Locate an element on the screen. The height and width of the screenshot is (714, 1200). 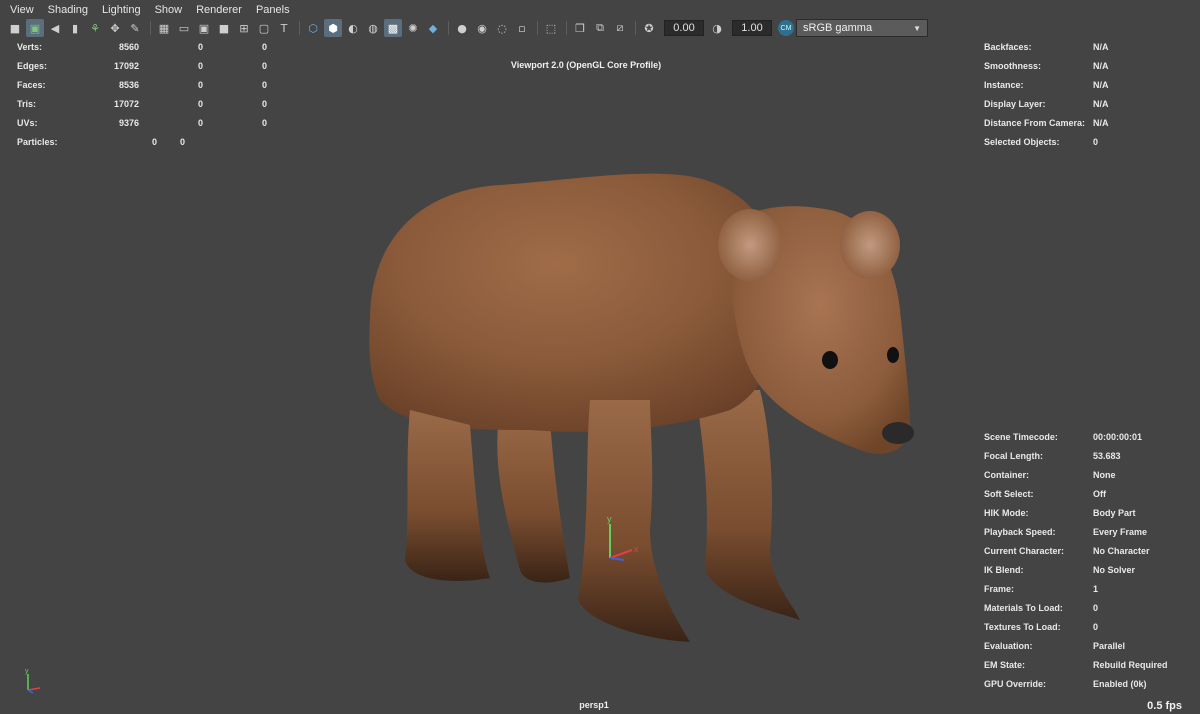
bear-left-eye is located at coordinates (830, 360).